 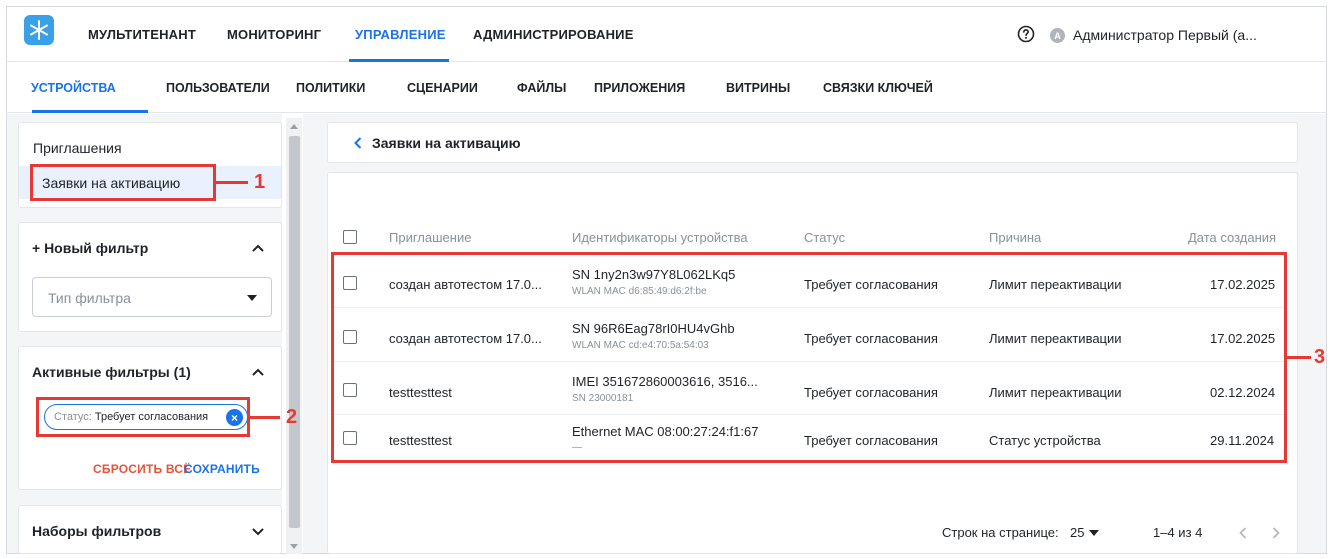 What do you see at coordinates (260, 182) in the screenshot?
I see `annotation-number-1: 1` at bounding box center [260, 182].